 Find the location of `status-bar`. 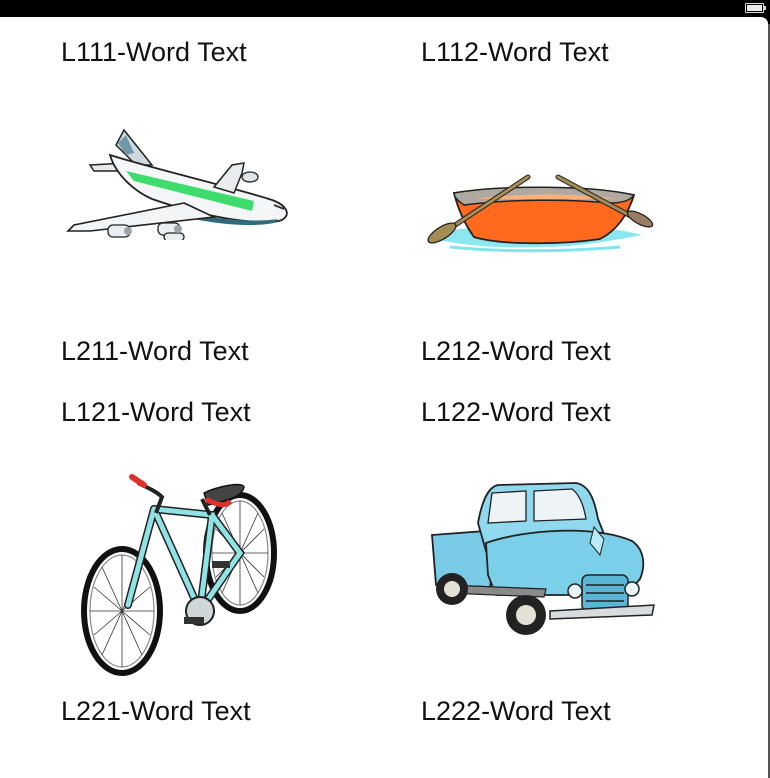

status-bar is located at coordinates (385, 8).